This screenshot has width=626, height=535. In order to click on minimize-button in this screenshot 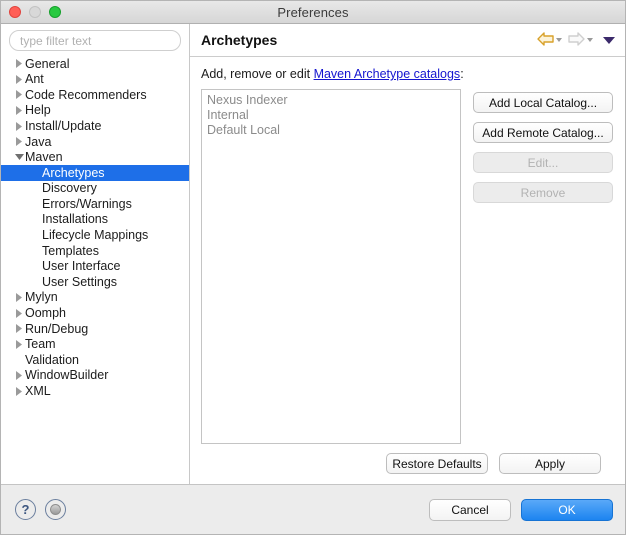, I will do `click(35, 12)`.